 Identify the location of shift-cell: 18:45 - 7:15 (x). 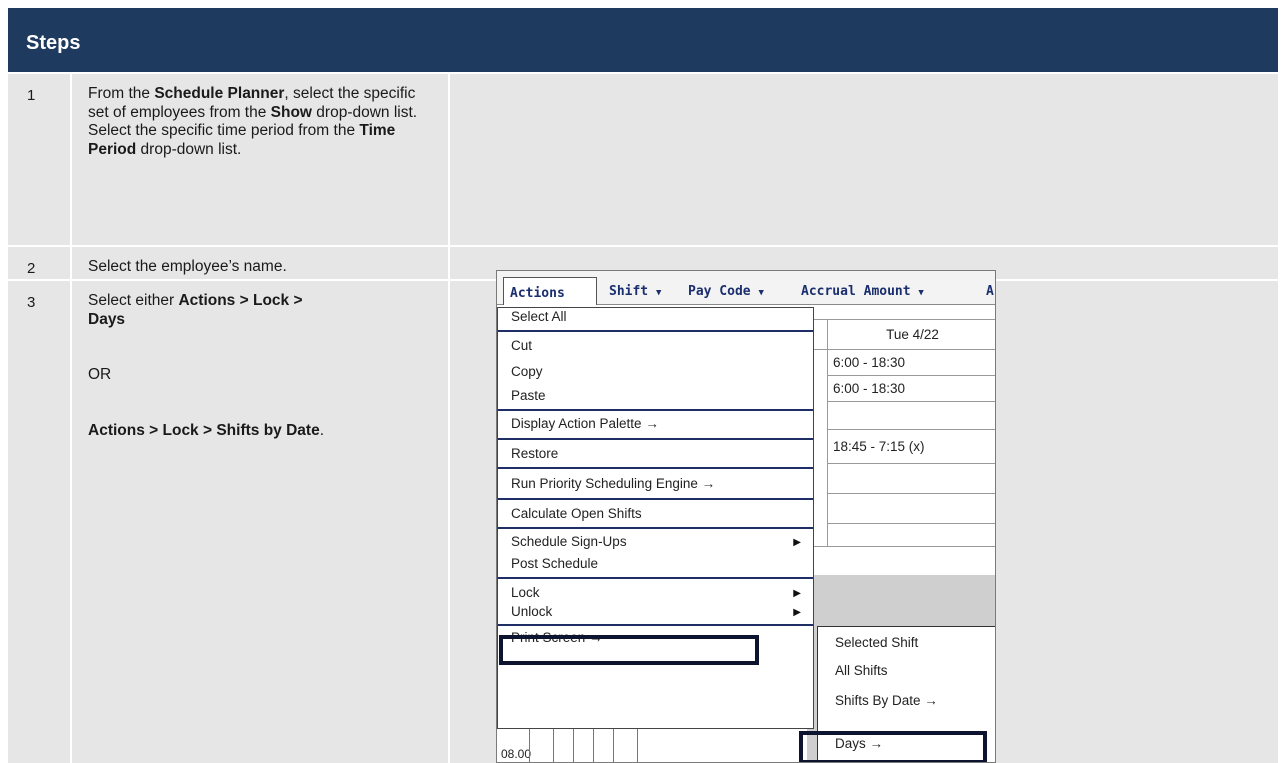
(911, 446).